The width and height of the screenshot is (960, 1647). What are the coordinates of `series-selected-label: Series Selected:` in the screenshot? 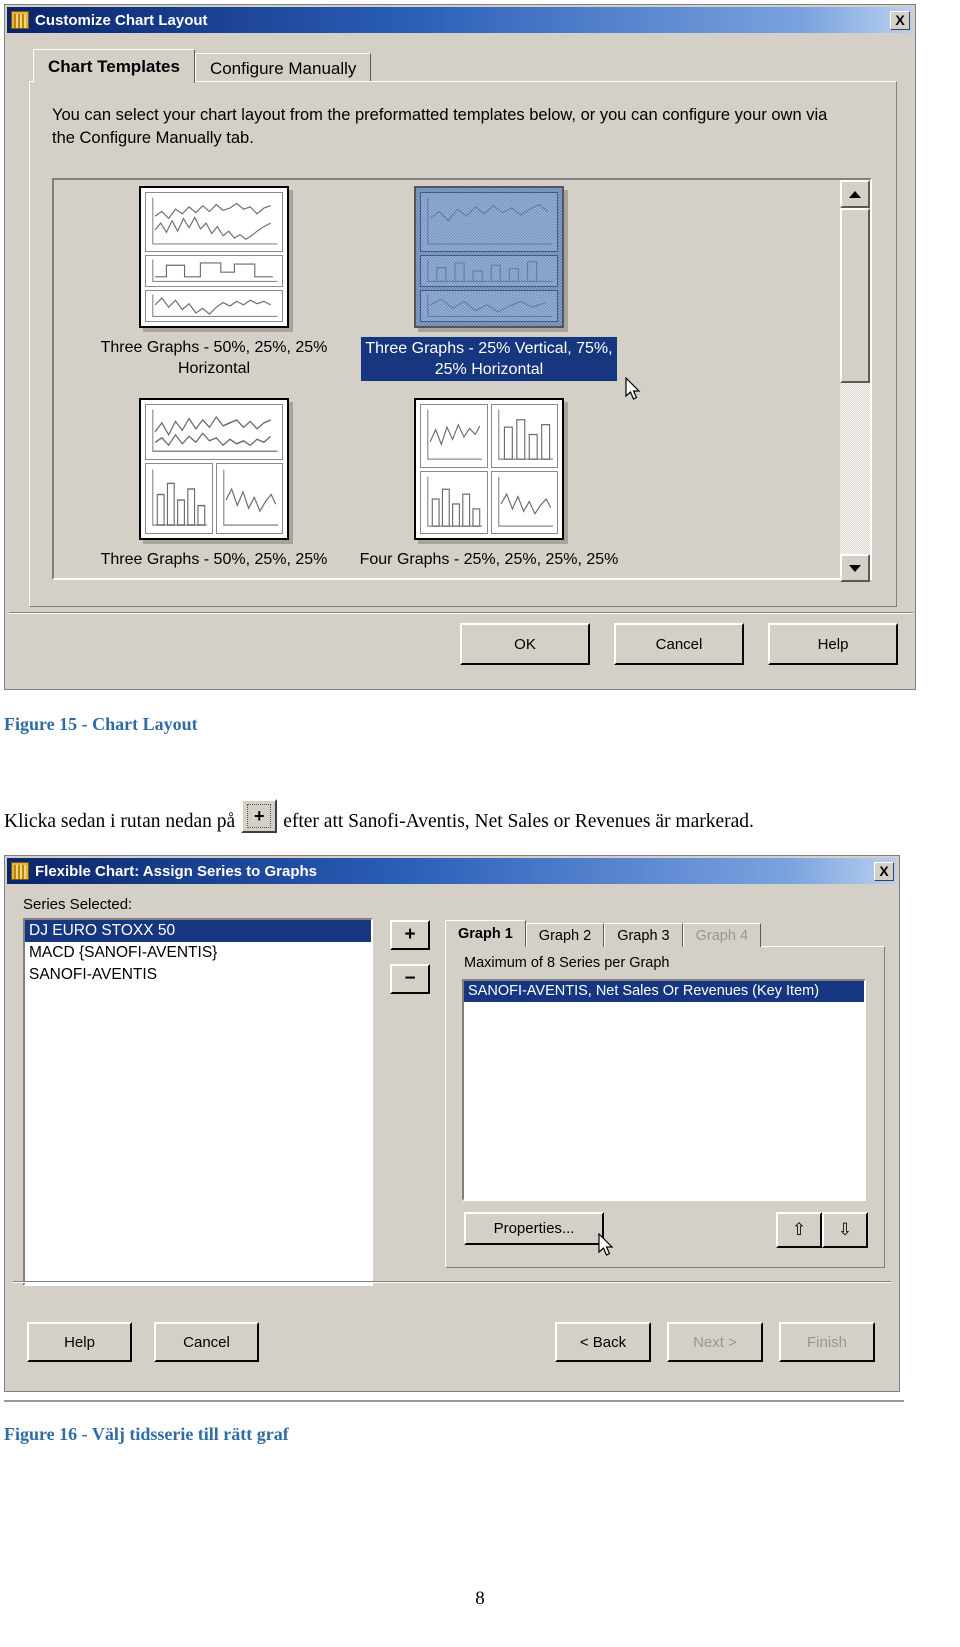 It's located at (78, 904).